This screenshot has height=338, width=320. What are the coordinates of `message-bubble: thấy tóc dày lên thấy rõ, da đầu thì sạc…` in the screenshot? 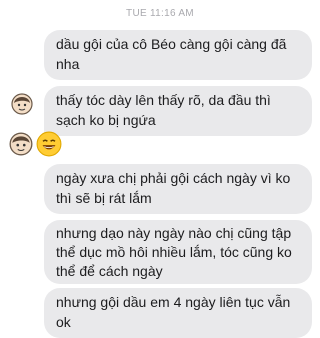 It's located at (178, 111).